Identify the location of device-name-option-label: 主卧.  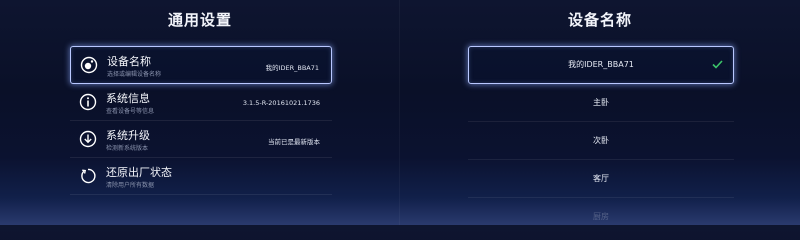
(601, 102).